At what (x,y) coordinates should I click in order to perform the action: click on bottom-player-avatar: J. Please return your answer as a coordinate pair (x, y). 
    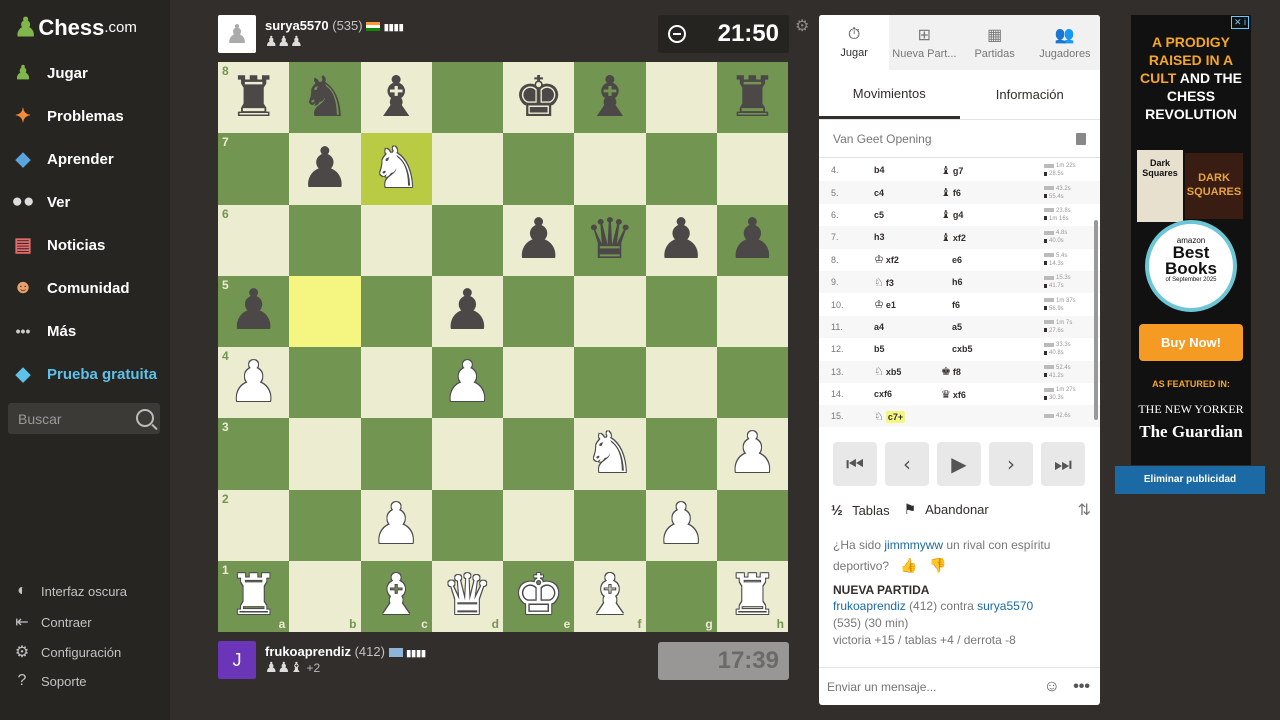
    Looking at the image, I should click on (237, 660).